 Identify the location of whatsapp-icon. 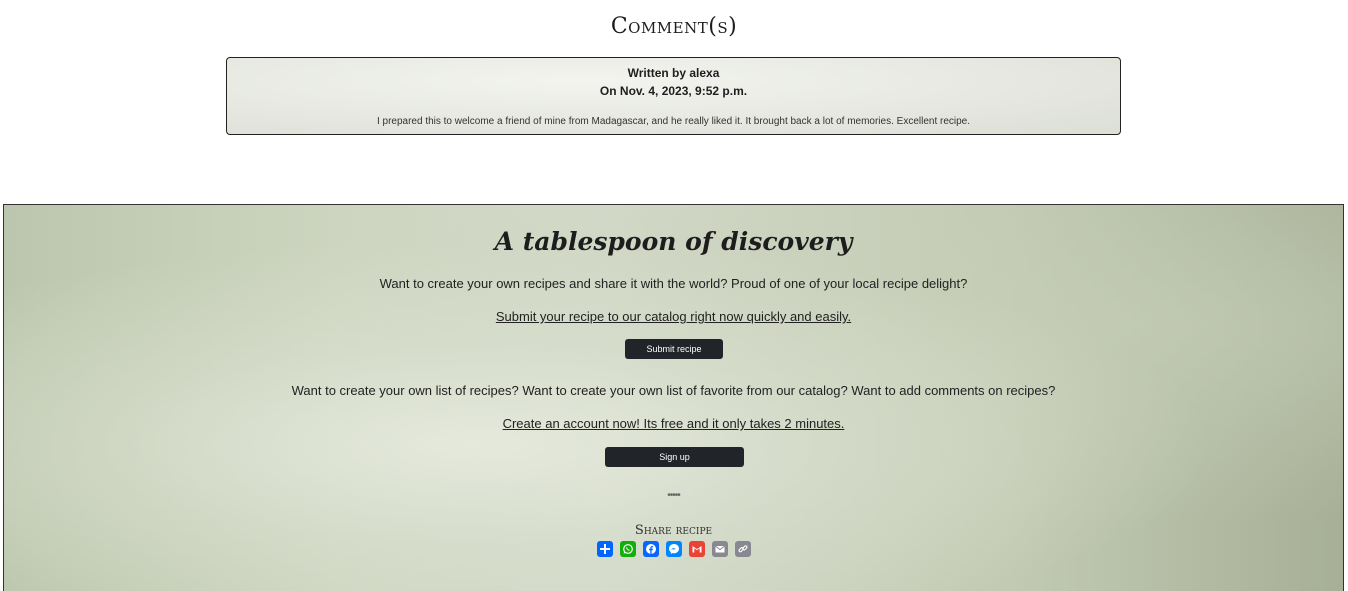
(628, 549).